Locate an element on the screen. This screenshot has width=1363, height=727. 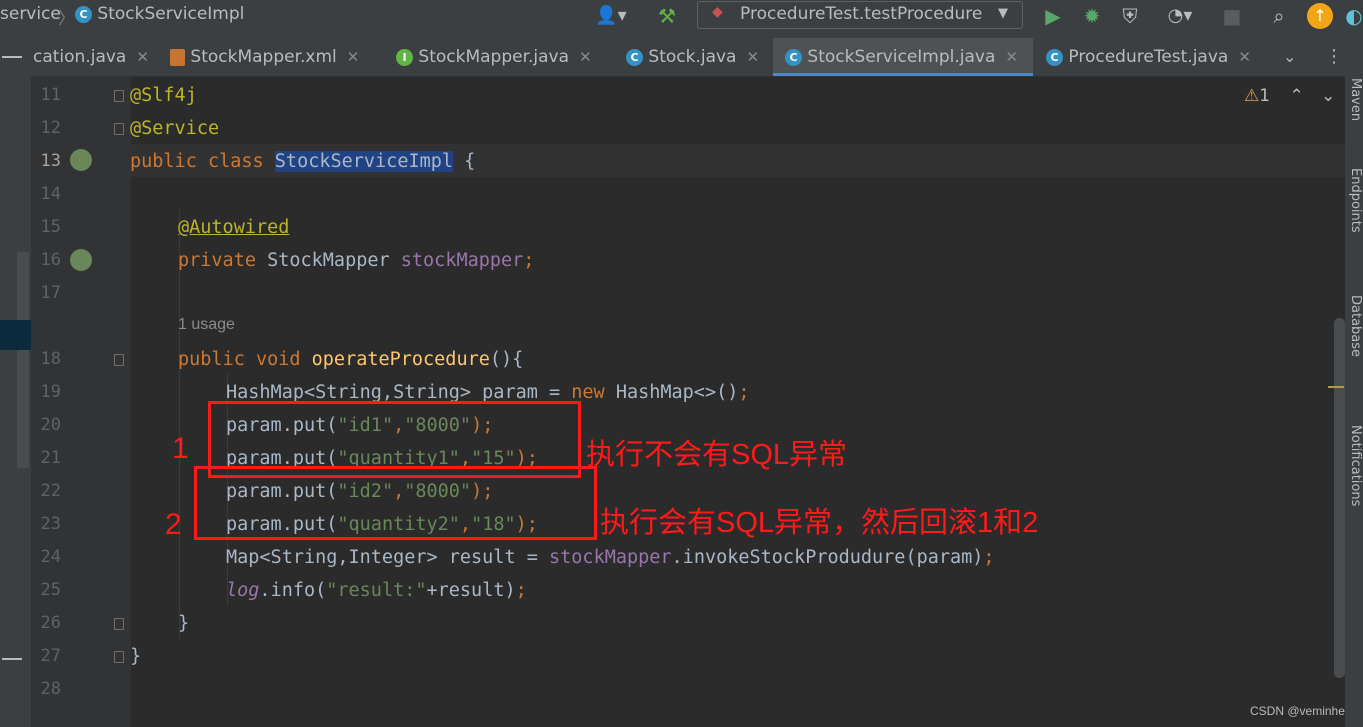
line-number: 15 is located at coordinates (50, 227).